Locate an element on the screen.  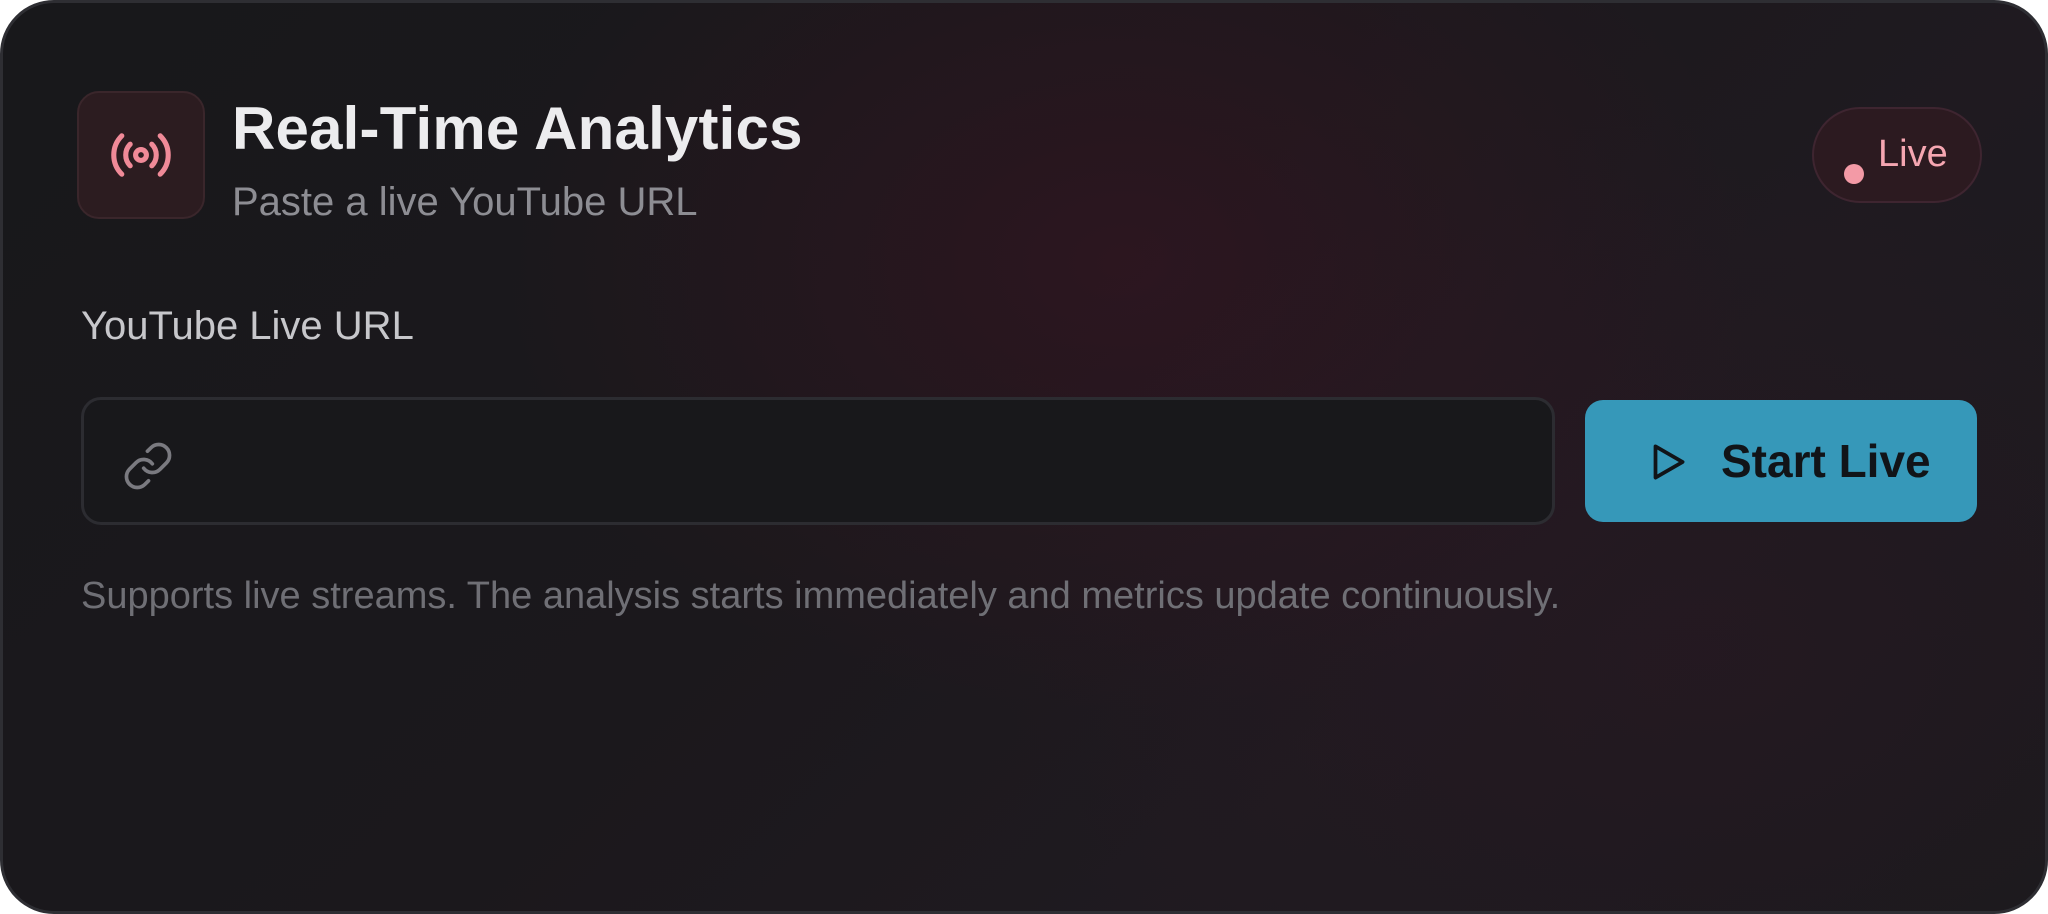
play-icon is located at coordinates (1669, 462).